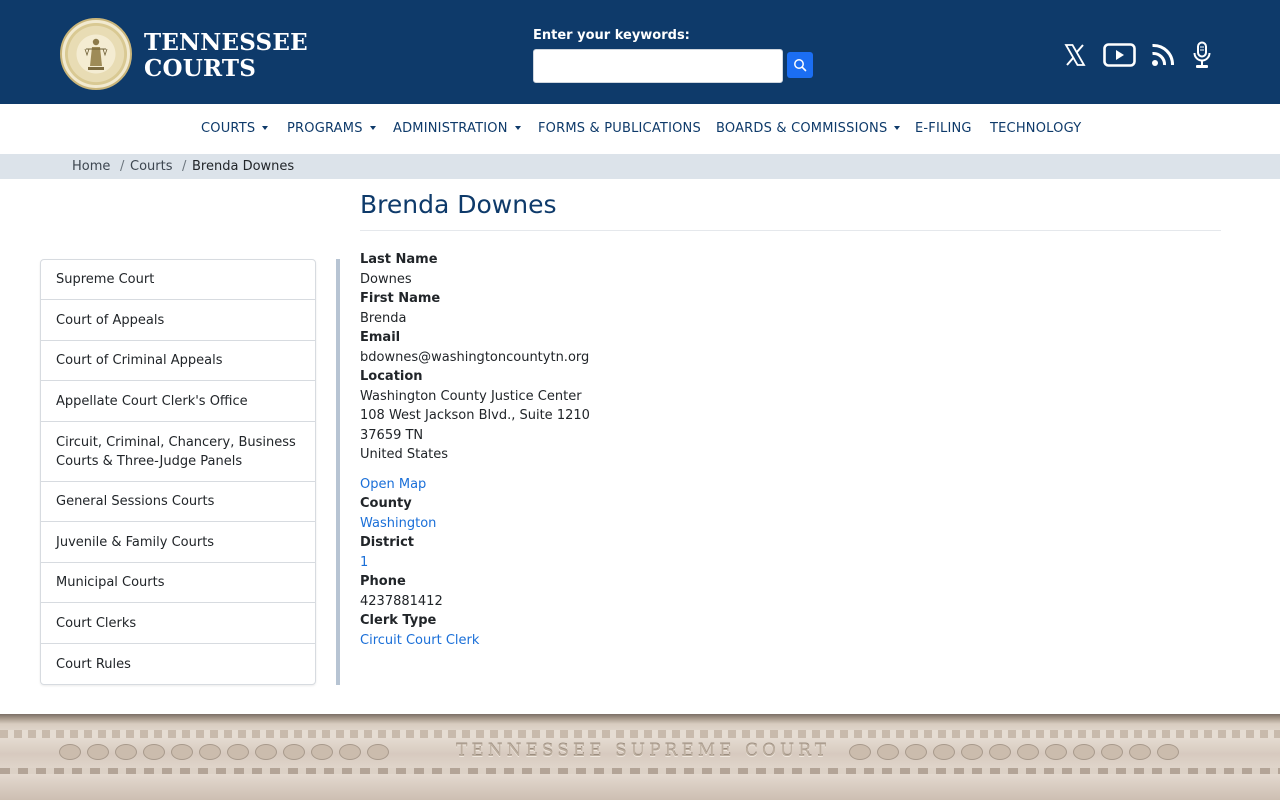  What do you see at coordinates (135, 542) in the screenshot?
I see `sidebar-item-label: Juvenile & Family Courts` at bounding box center [135, 542].